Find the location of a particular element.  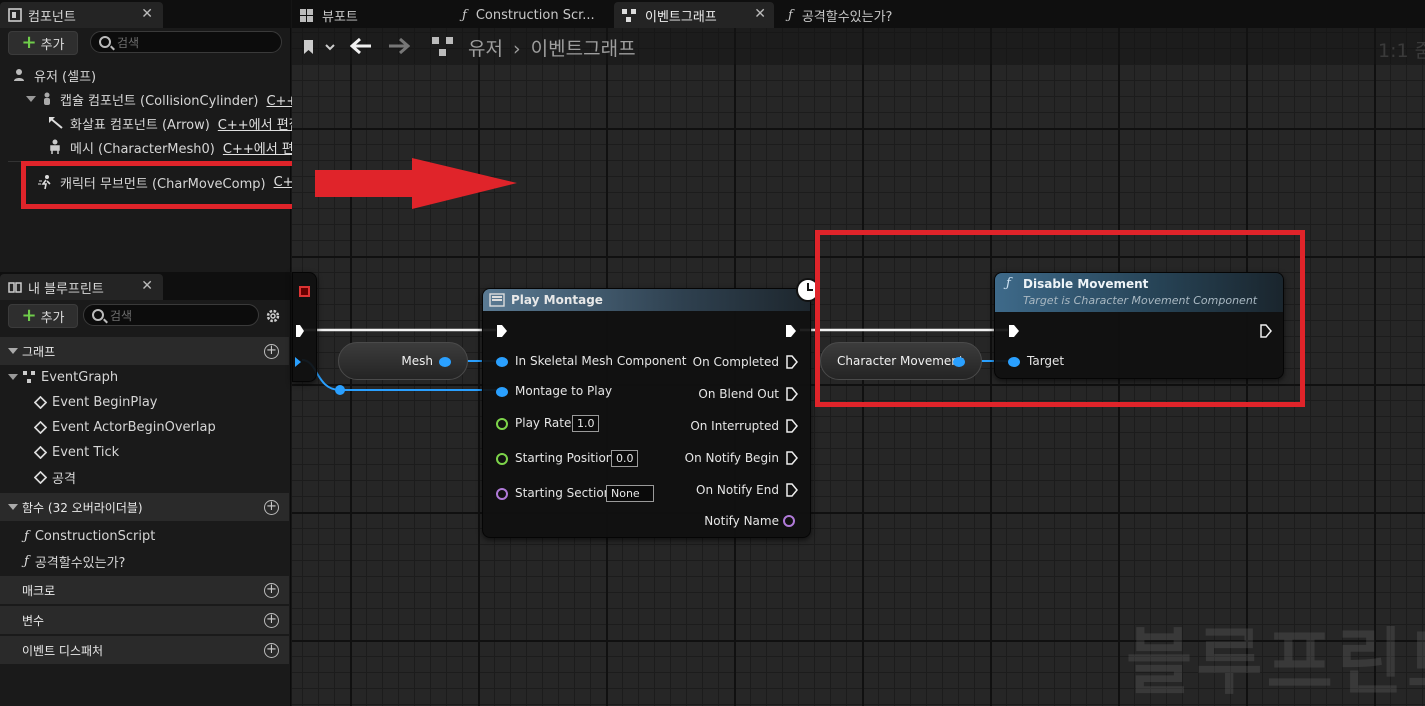

tab-event-graph: 이벤트그래프 ✕ is located at coordinates (694, 15).